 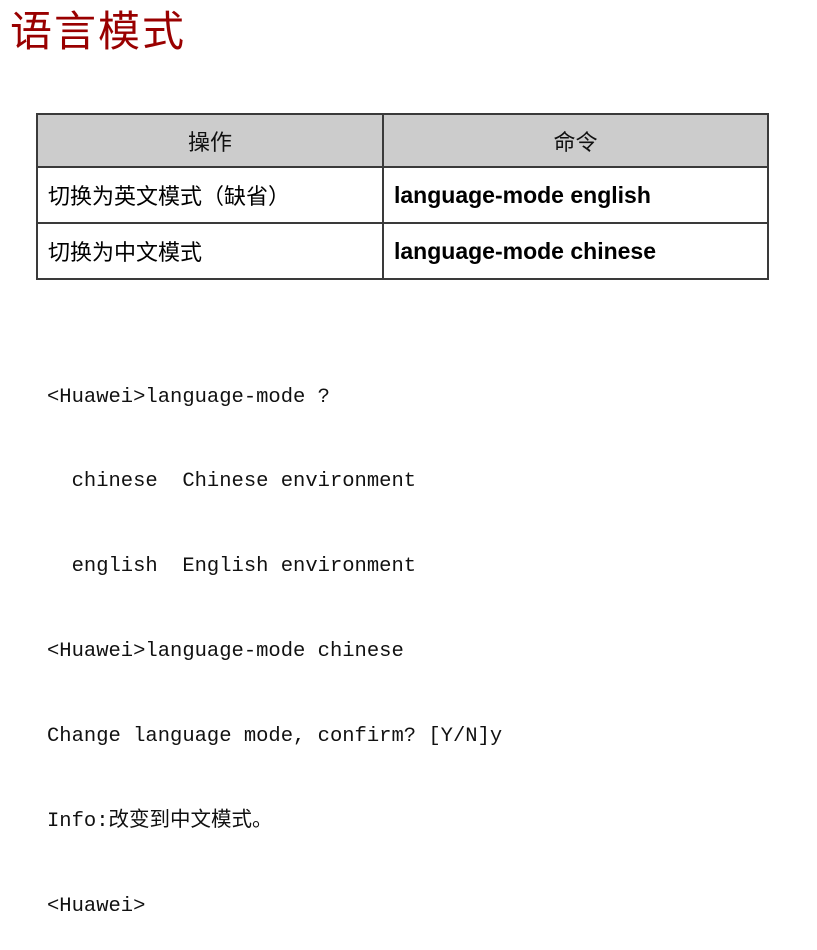 I want to click on page-title: 语言模式, so click(x=98, y=31).